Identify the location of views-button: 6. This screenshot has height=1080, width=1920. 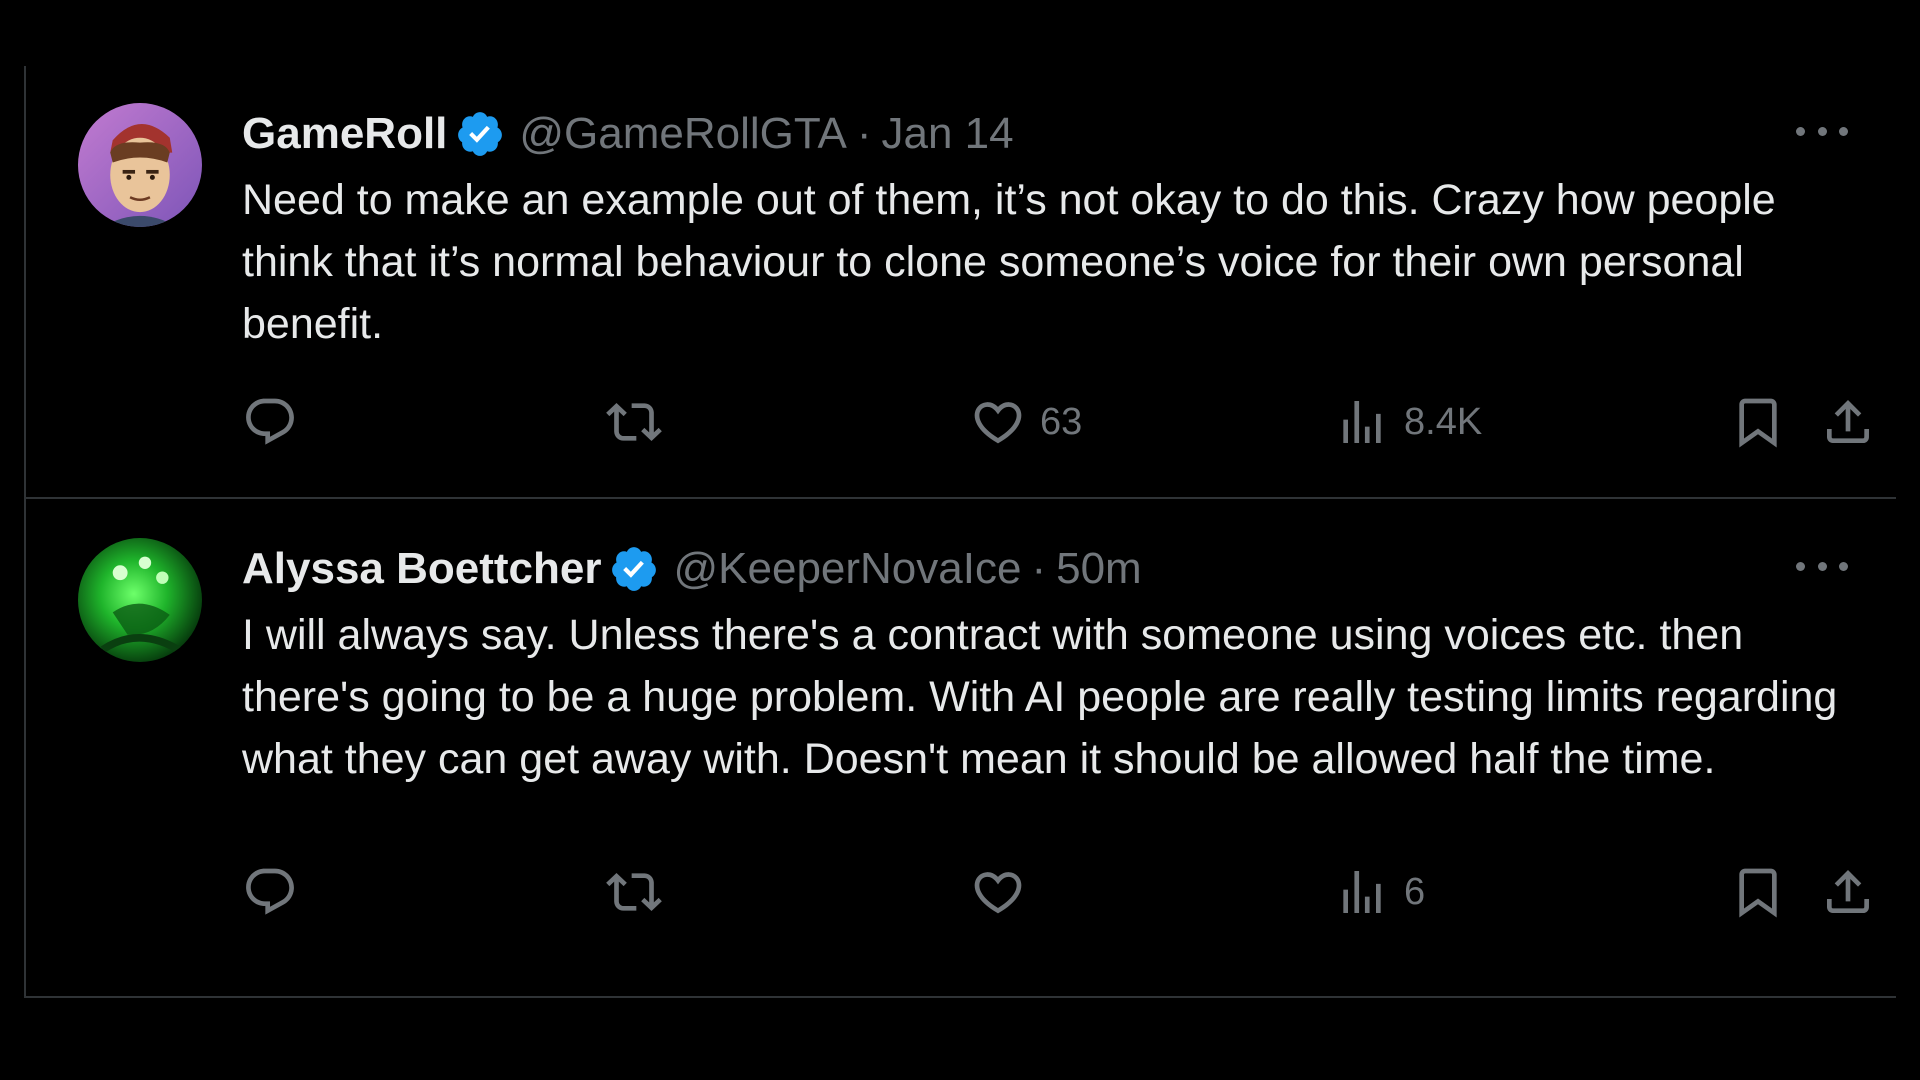
(1379, 892).